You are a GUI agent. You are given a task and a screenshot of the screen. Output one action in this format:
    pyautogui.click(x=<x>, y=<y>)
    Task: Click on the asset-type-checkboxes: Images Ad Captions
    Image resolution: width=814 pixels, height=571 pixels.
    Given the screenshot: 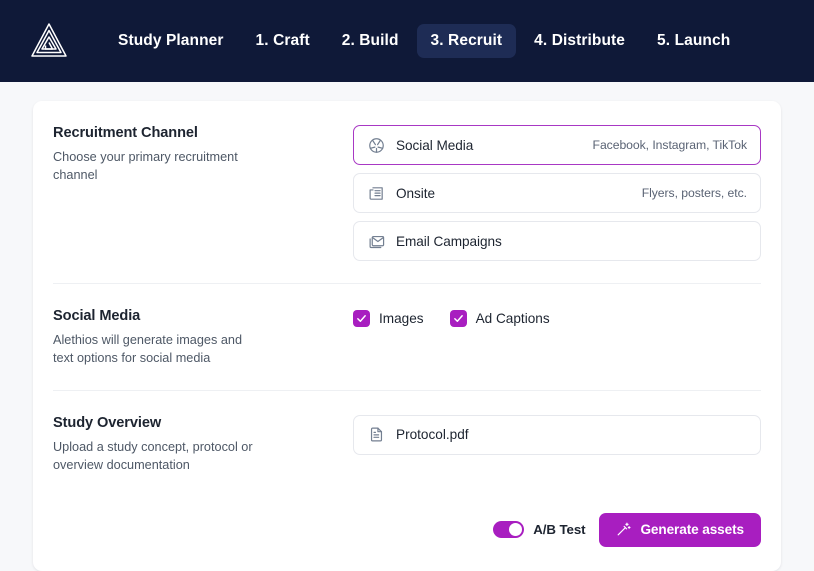 What is the action you would take?
    pyautogui.click(x=557, y=317)
    